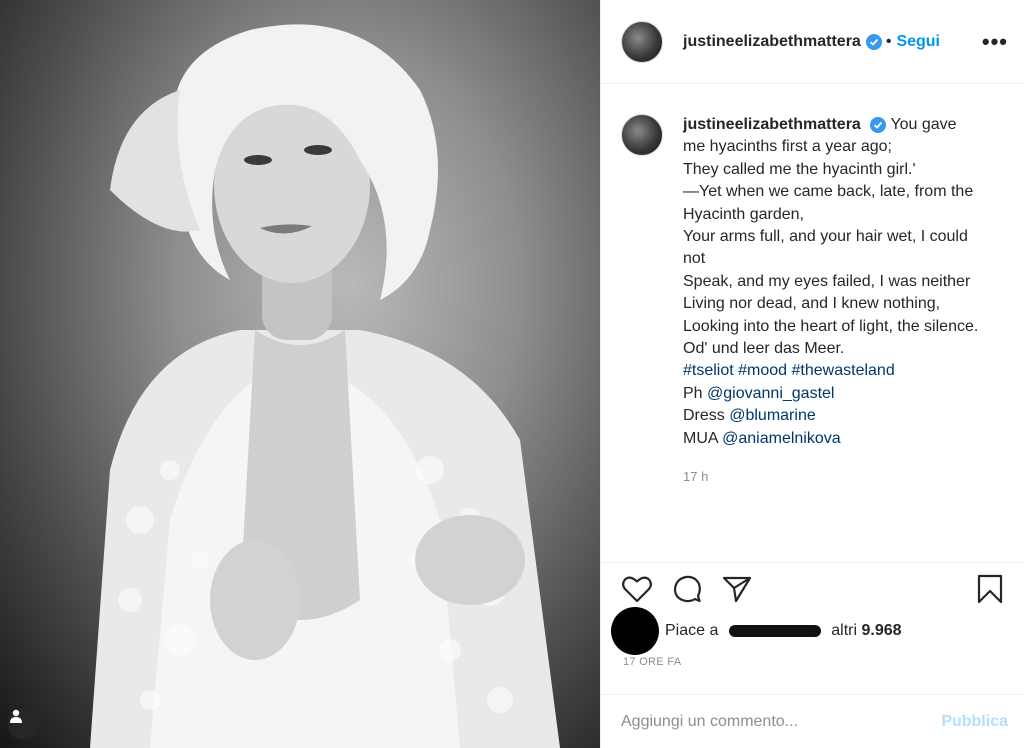 The height and width of the screenshot is (748, 1024). What do you see at coordinates (843, 370) in the screenshot?
I see `hashtag-link: #thewasteland` at bounding box center [843, 370].